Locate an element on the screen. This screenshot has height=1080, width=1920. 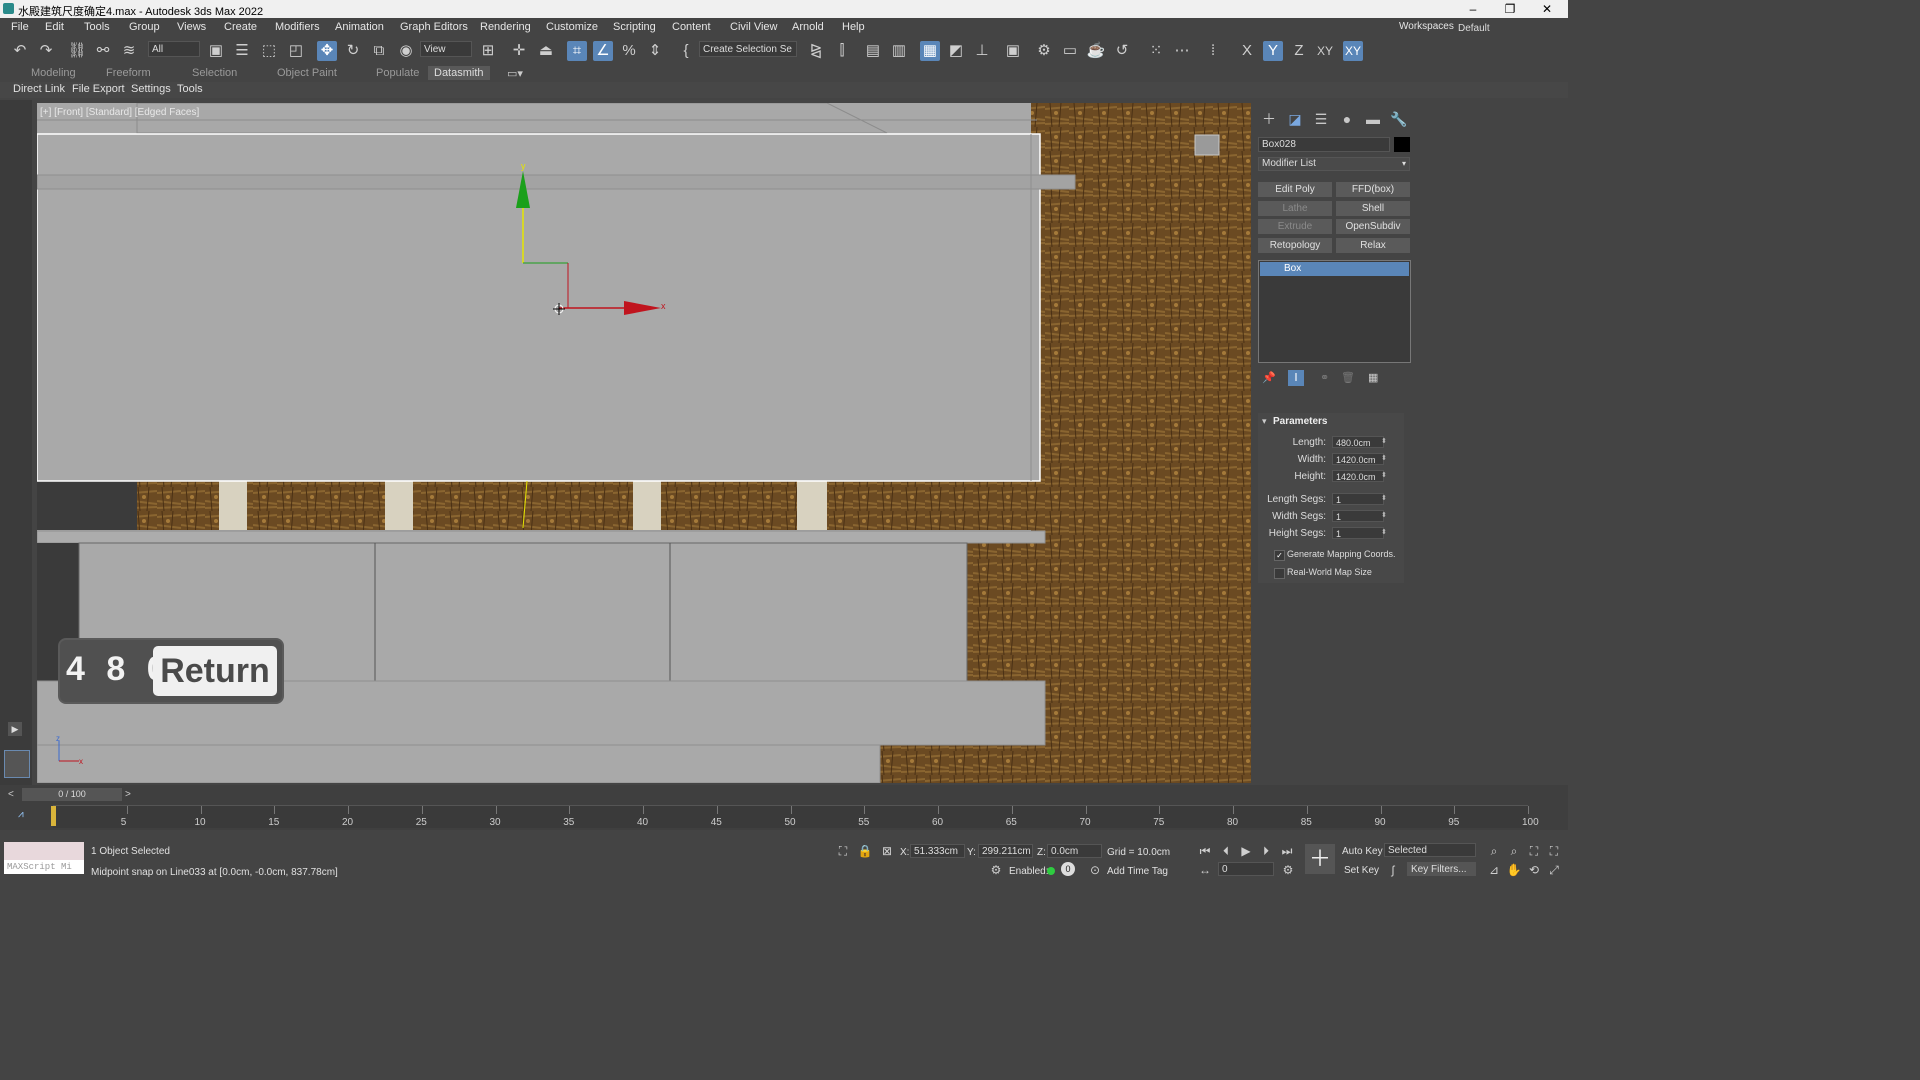
selection-lock-icon: 🔒 is located at coordinates (865, 851).